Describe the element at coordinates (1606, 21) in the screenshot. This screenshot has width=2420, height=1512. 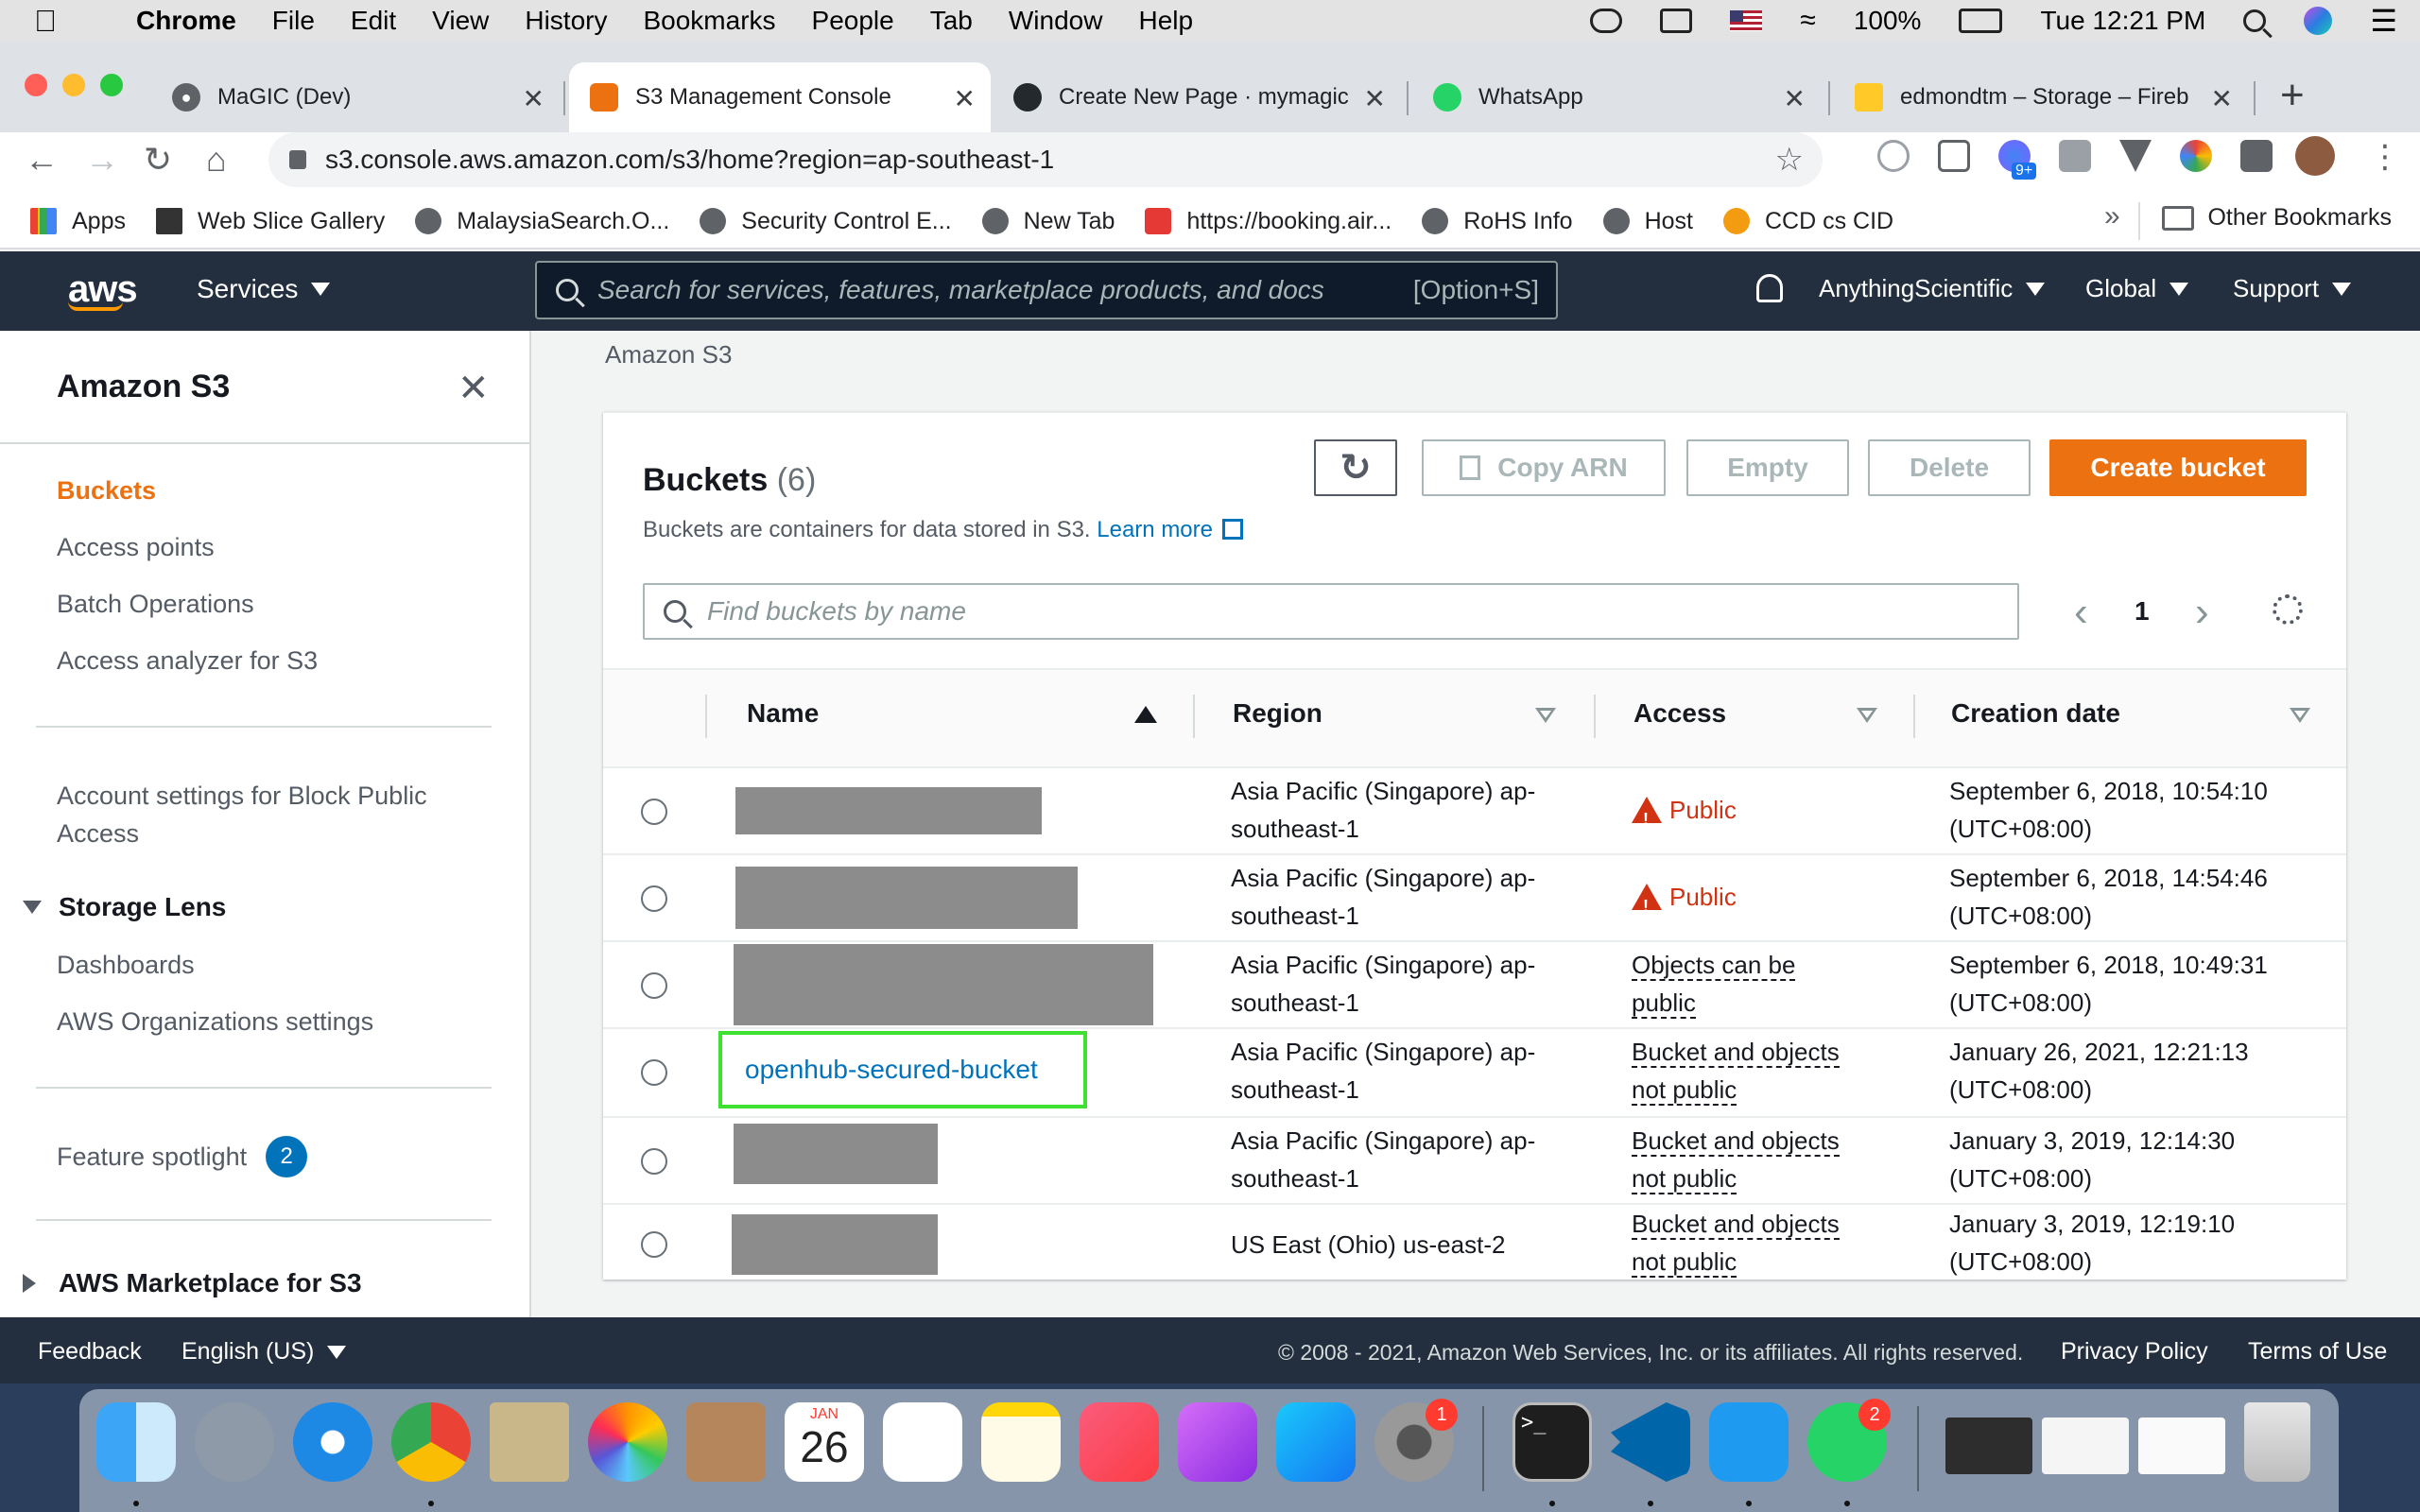
I see `cloud-status-icon` at that location.